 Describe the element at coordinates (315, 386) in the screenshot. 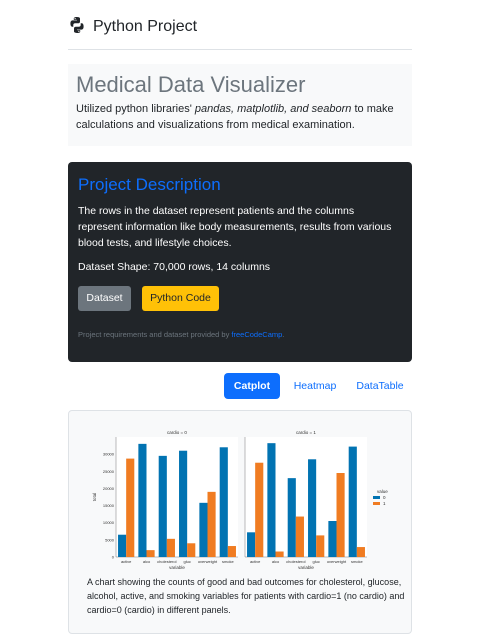

I see `tab-heatmap: Heatmap` at that location.